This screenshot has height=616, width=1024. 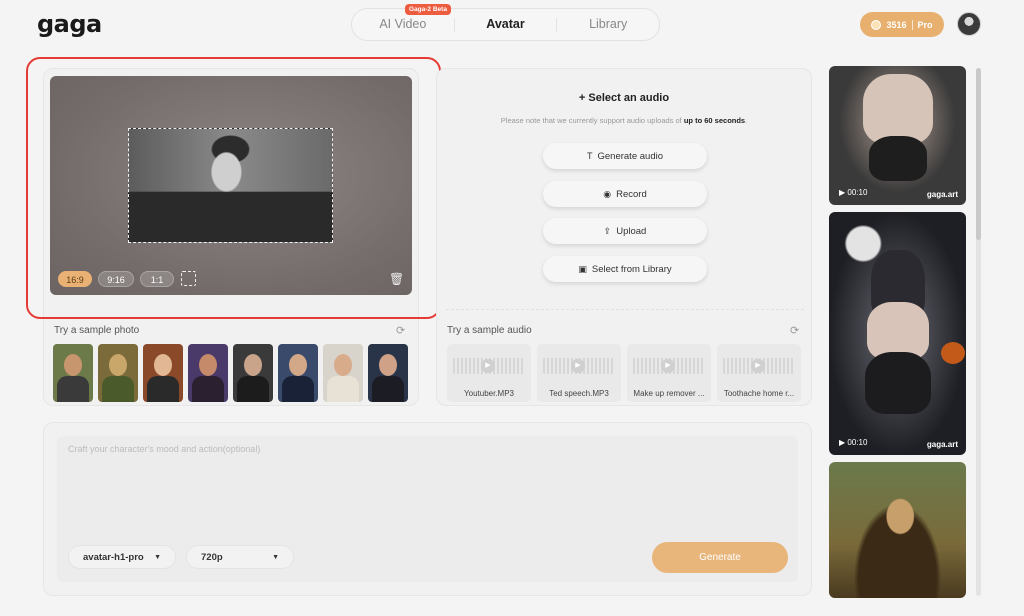 What do you see at coordinates (607, 193) in the screenshot?
I see `record-icon: ◉` at bounding box center [607, 193].